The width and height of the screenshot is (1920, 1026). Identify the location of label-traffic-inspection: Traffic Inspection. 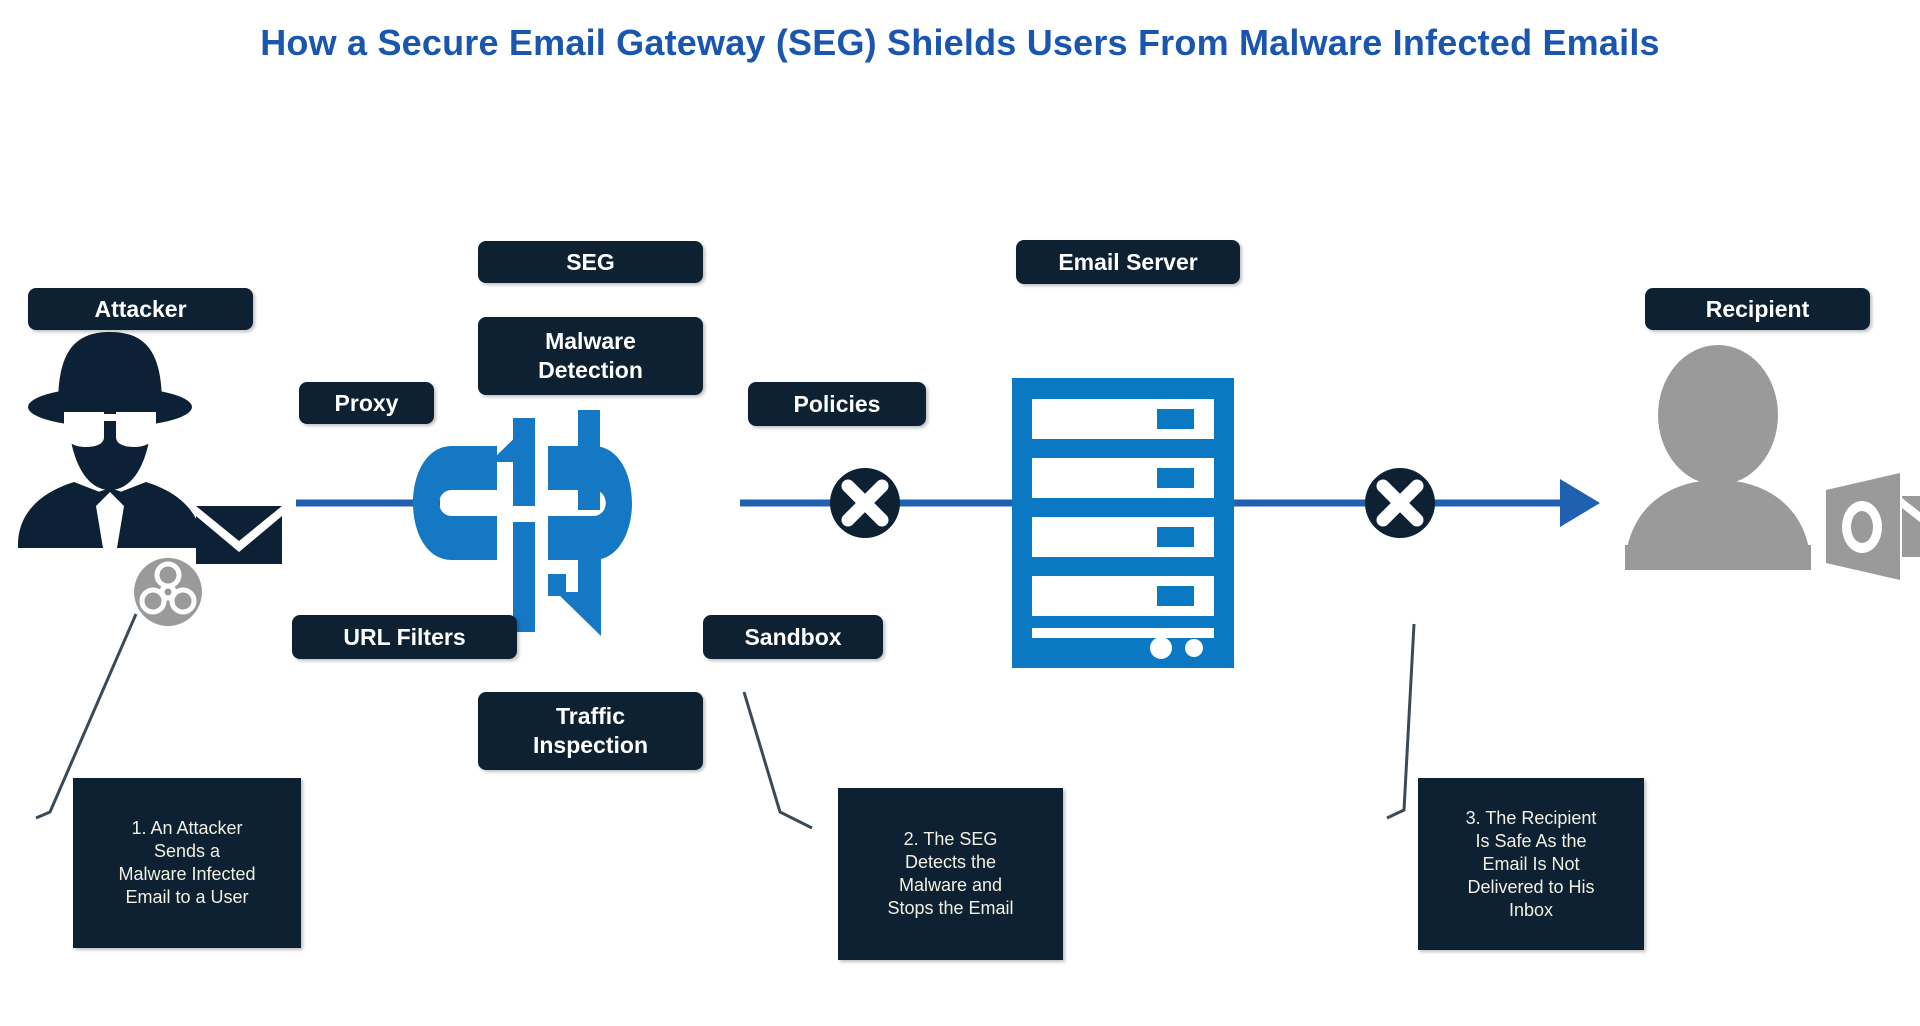
(590, 731).